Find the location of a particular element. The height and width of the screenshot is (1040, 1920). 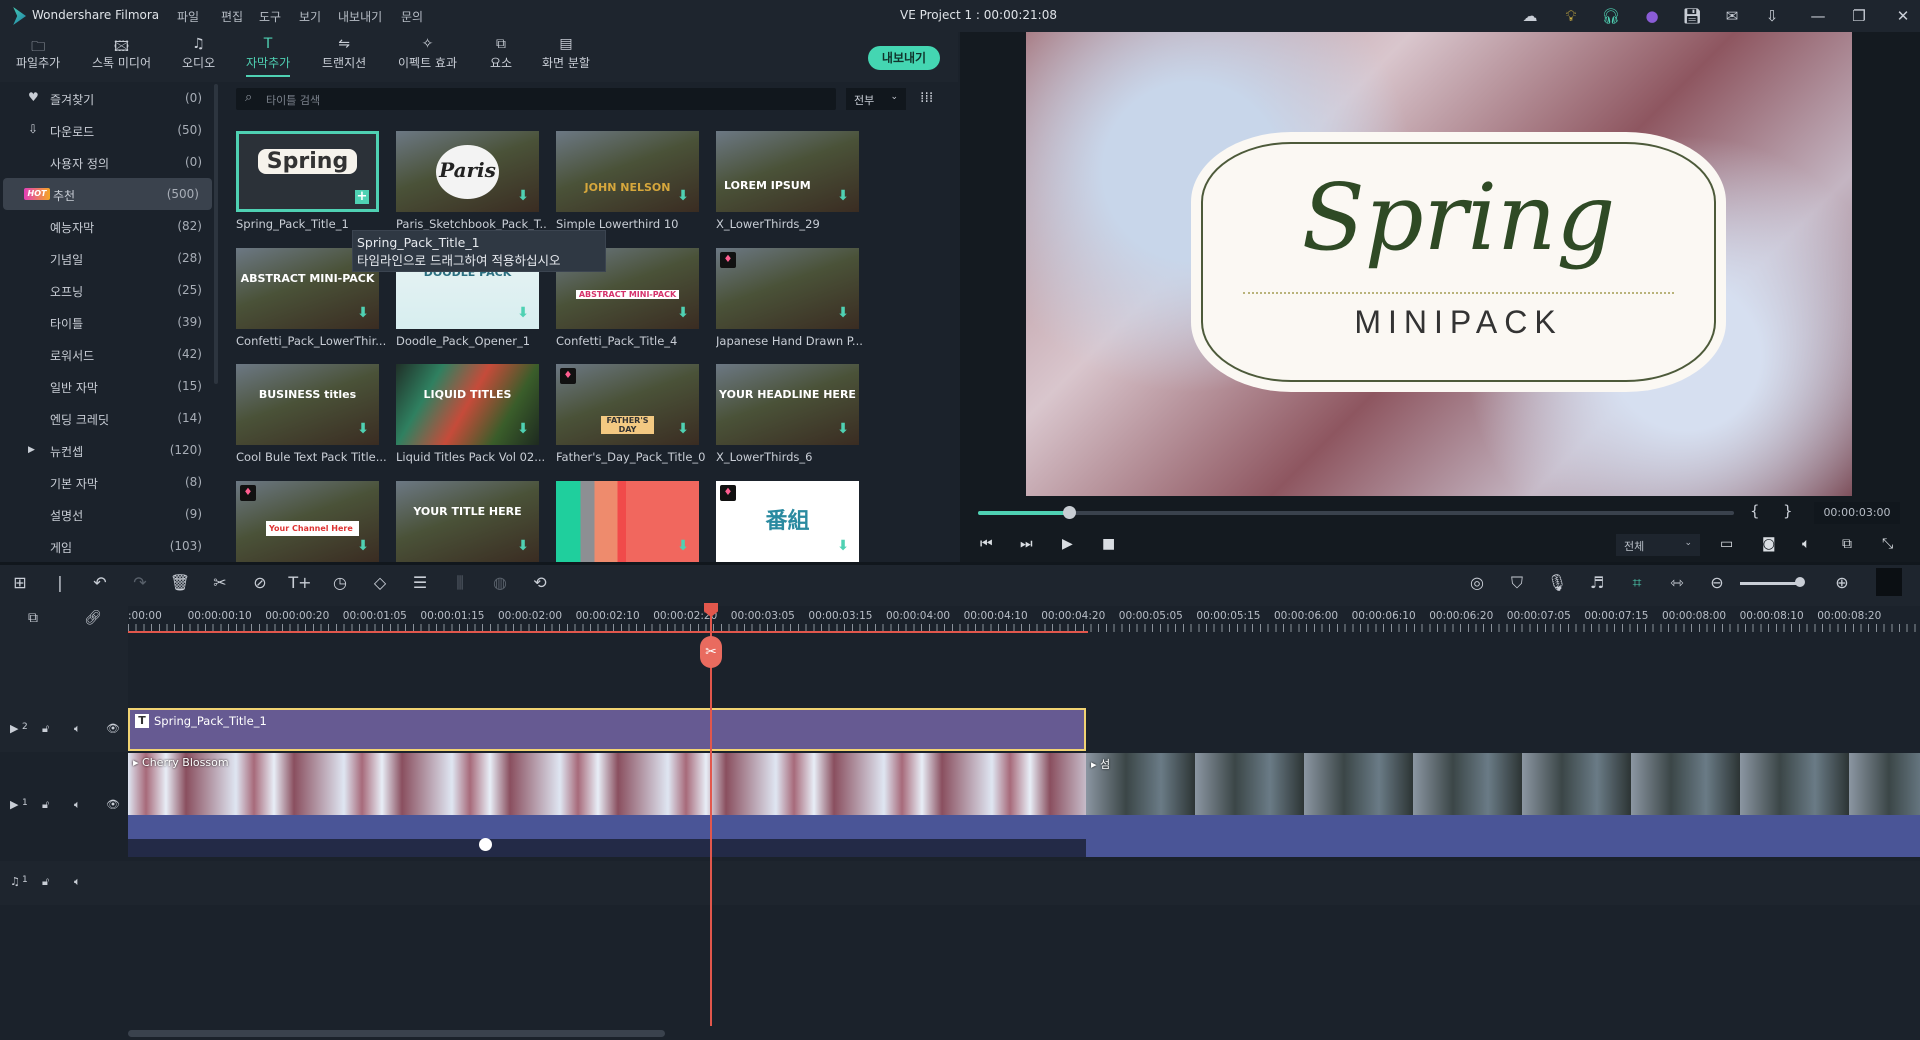

delete-icon: 🗑︎ is located at coordinates (180, 582).